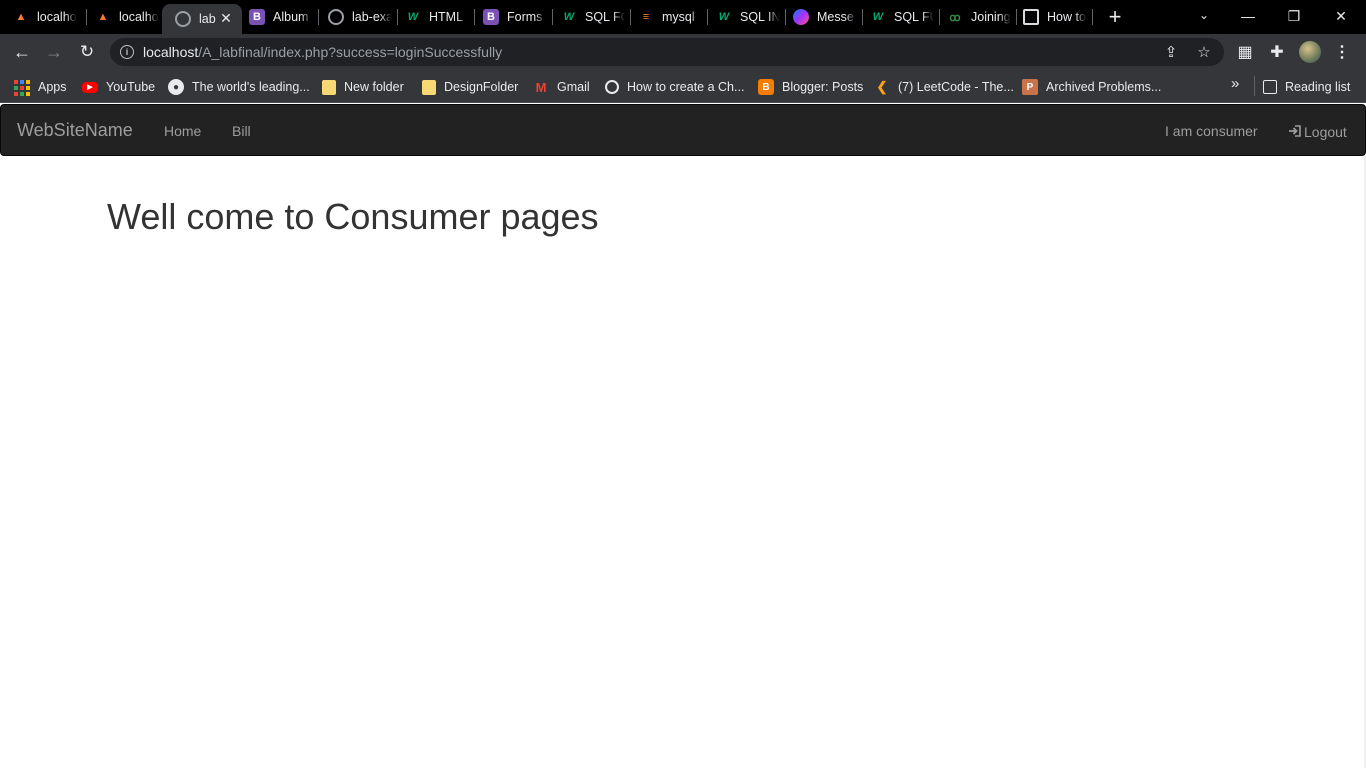 The image size is (1366, 768). What do you see at coordinates (1204, 17) in the screenshot?
I see `tab-search-chevron-icon: ⌄` at bounding box center [1204, 17].